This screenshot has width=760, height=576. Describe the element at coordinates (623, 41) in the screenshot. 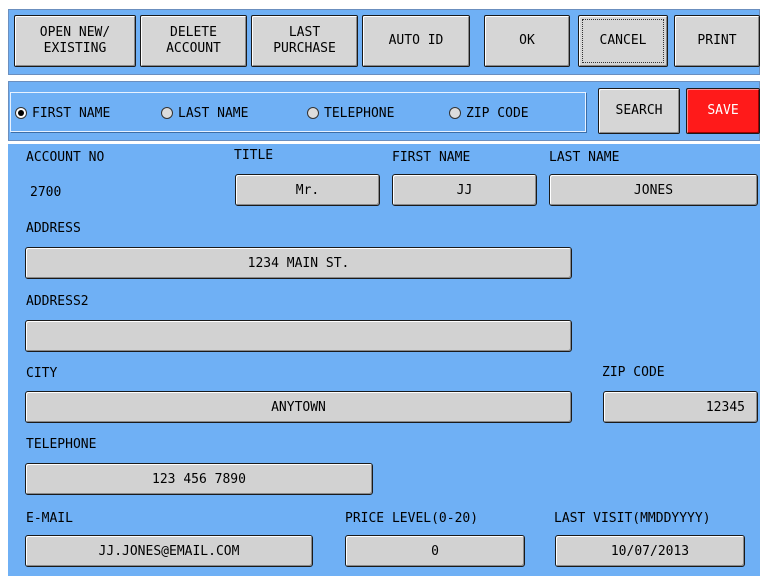

I see `cancel-button: CANCEL` at that location.